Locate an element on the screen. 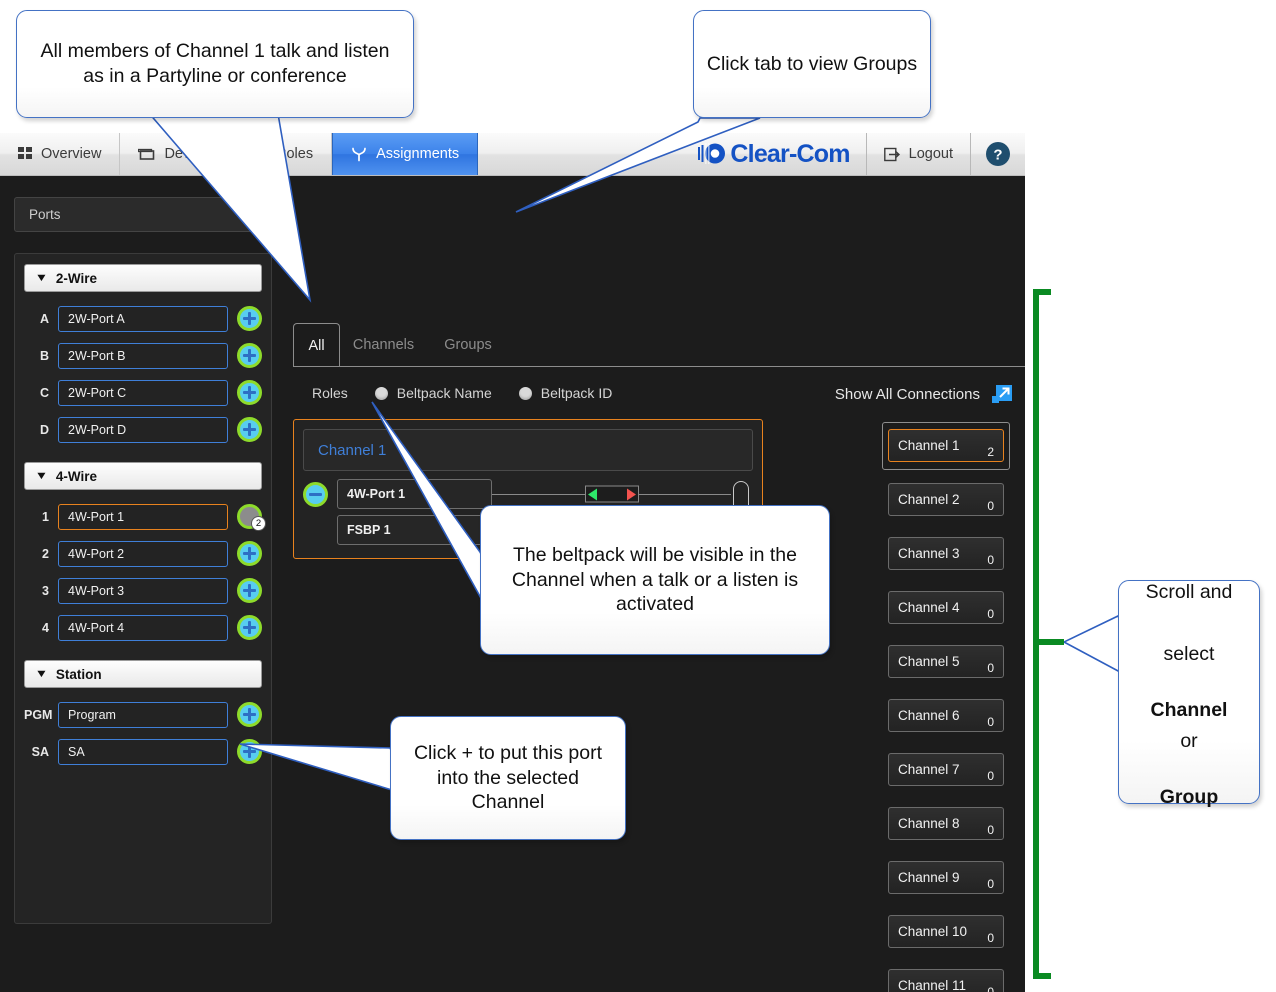 The height and width of the screenshot is (992, 1276). port-index-label: 3 is located at coordinates (45, 590).